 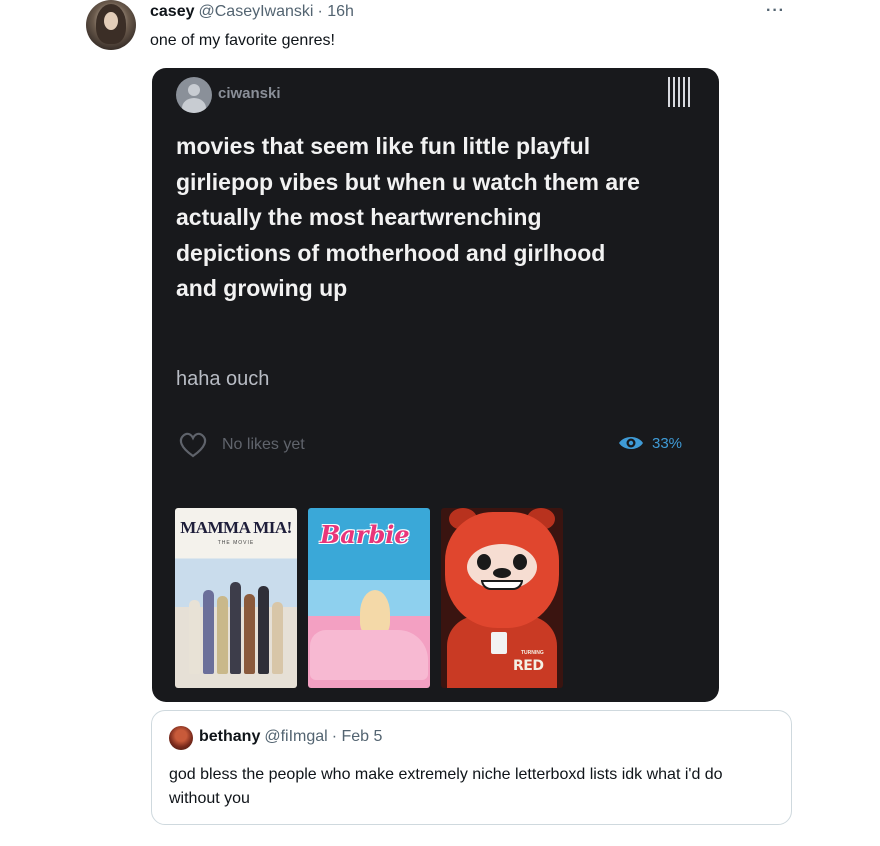 What do you see at coordinates (181, 738) in the screenshot?
I see `quote-avatar` at bounding box center [181, 738].